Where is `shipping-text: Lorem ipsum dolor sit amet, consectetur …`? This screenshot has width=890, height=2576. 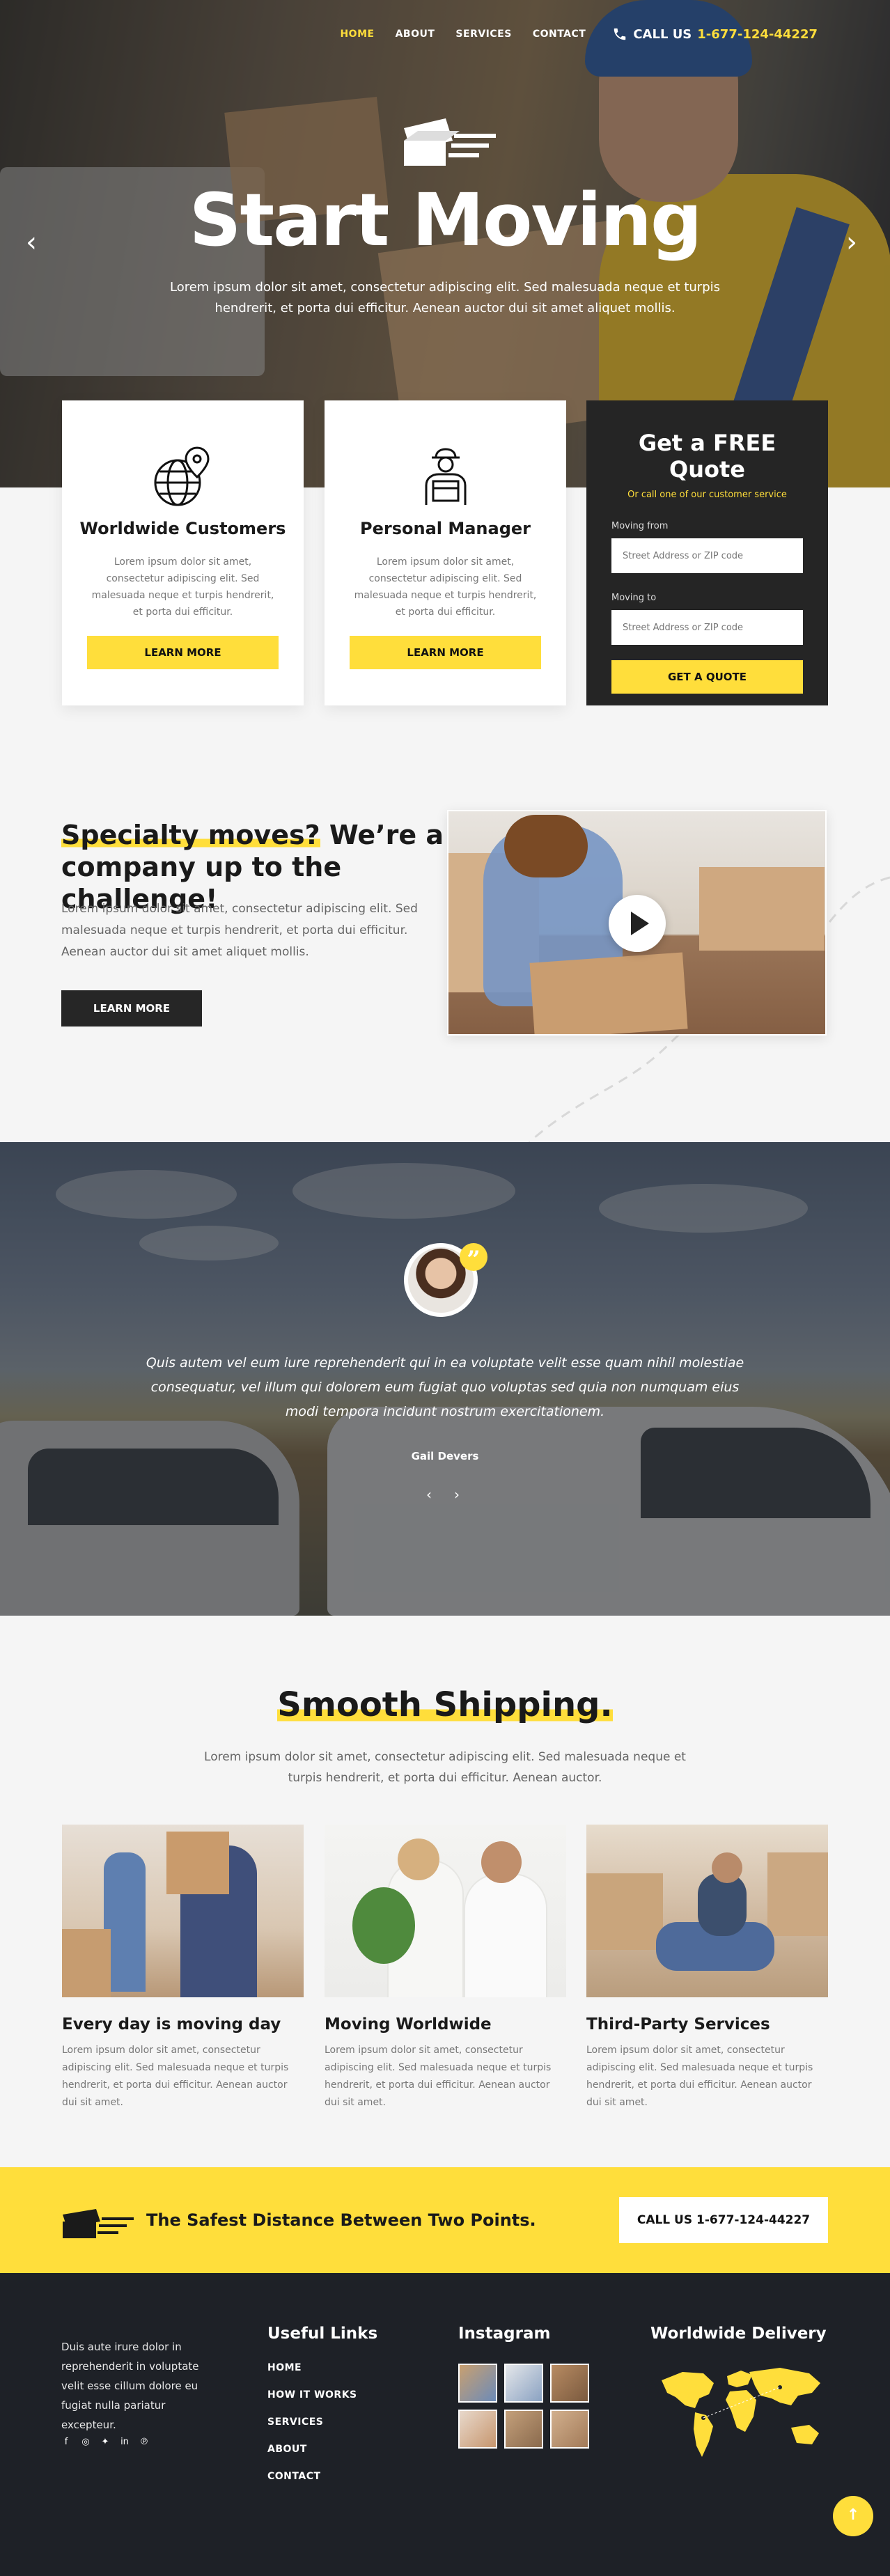
shipping-text: Lorem ipsum dolor sit amet, consectetur … is located at coordinates (445, 1767).